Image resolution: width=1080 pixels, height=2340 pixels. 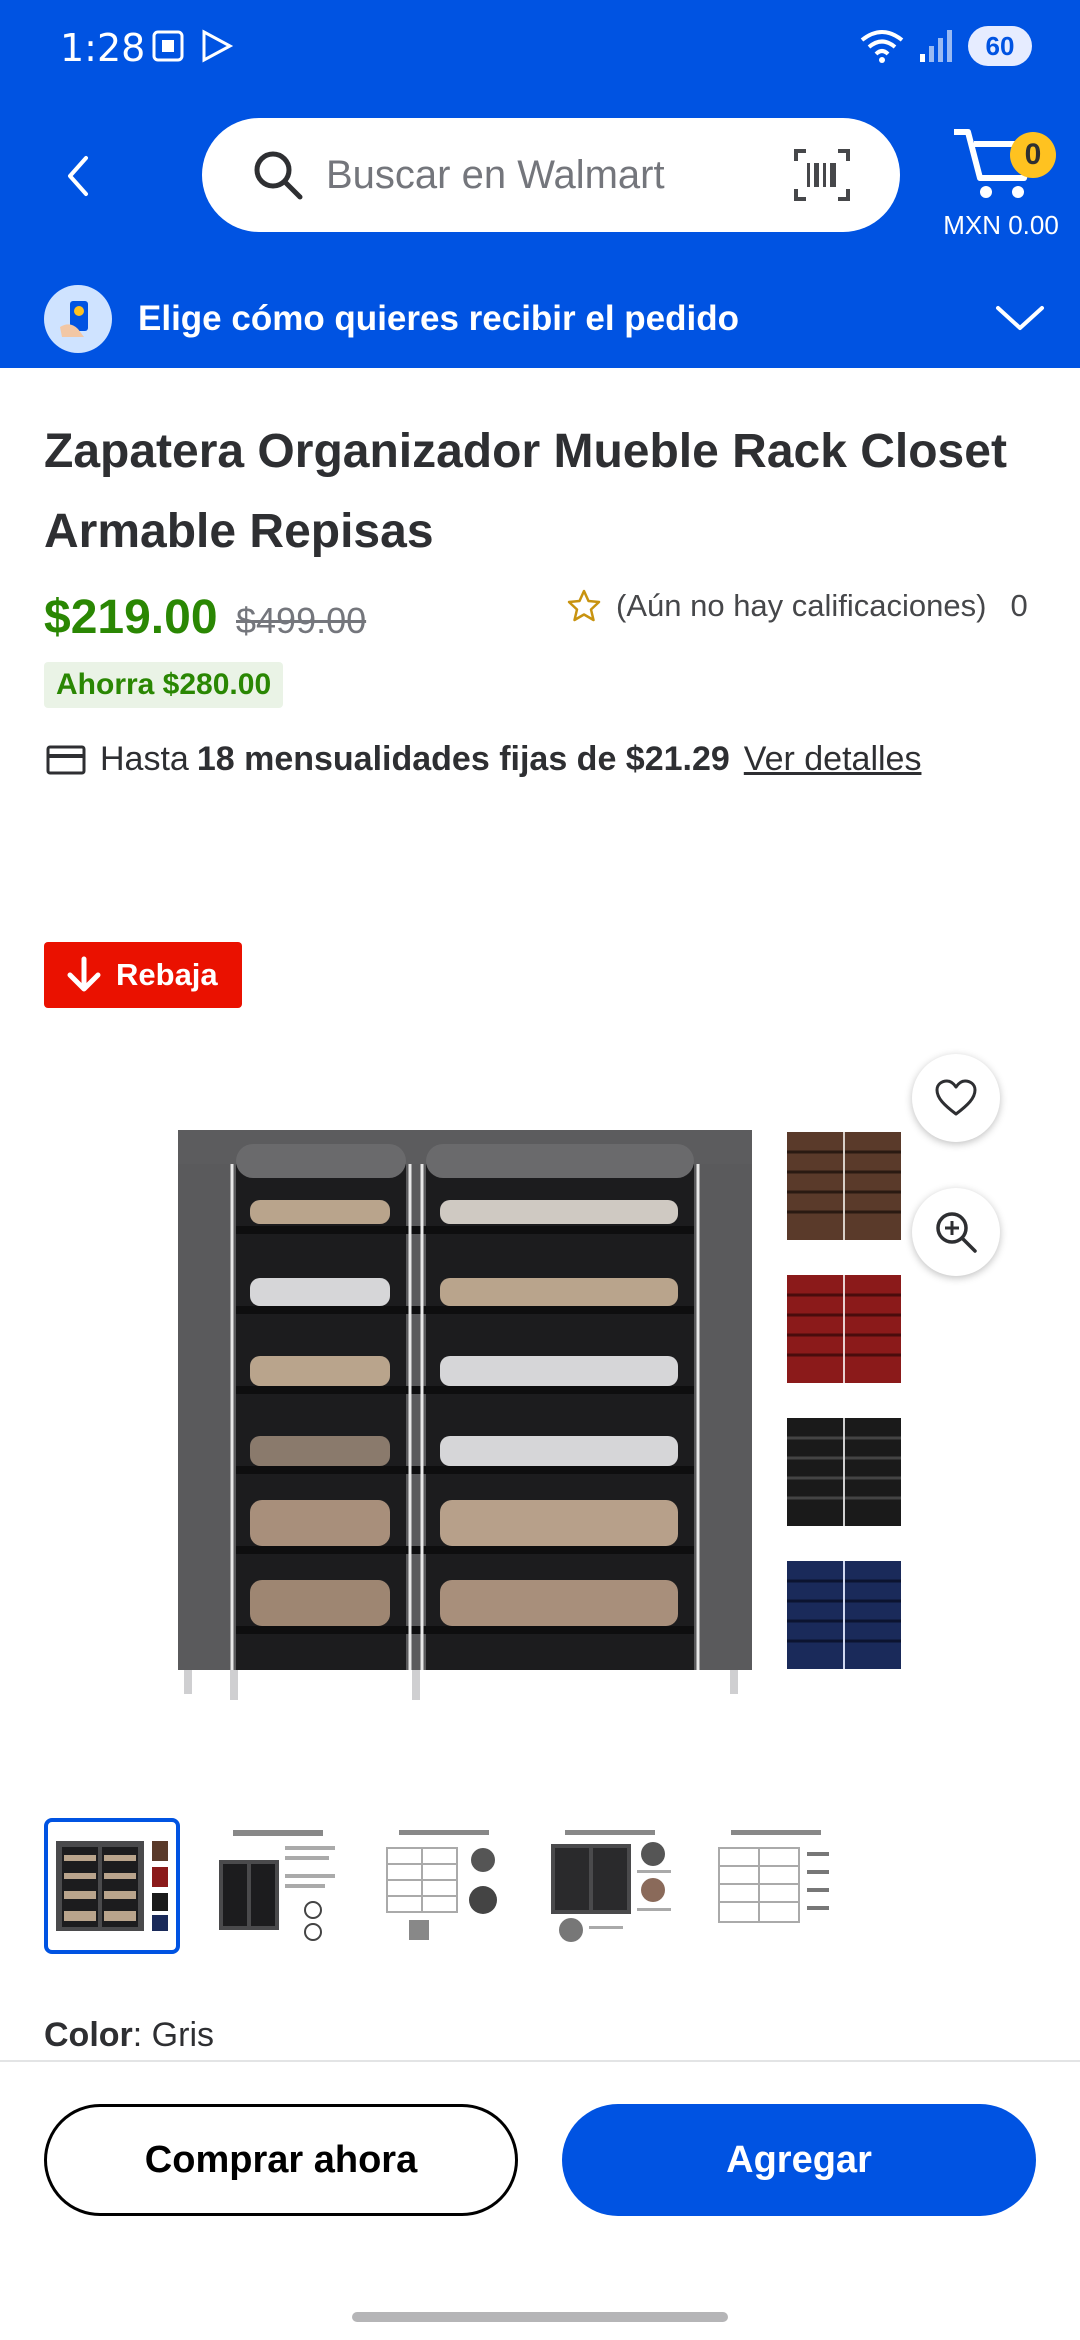 I want to click on cart-total: MXN 0.00, so click(x=1001, y=225).